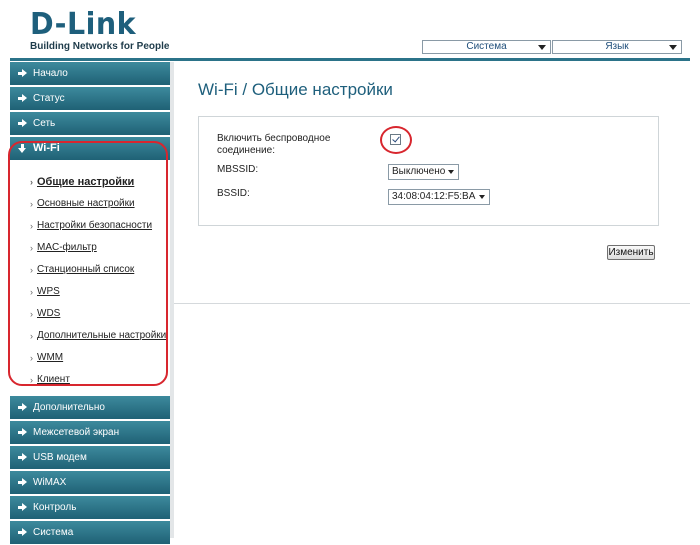 The image size is (700, 545). I want to click on bssid-label: BSSID:, so click(233, 193).